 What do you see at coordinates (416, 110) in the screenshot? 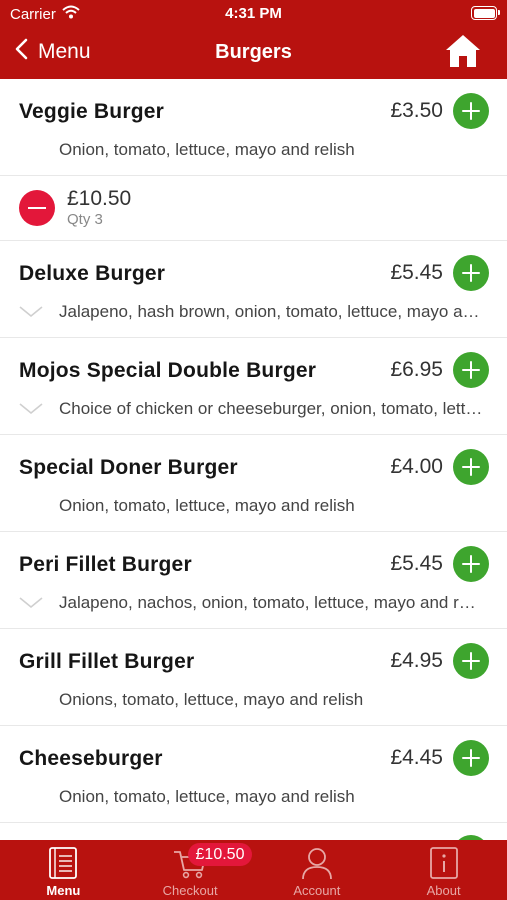
I see `item-price: £3.50` at bounding box center [416, 110].